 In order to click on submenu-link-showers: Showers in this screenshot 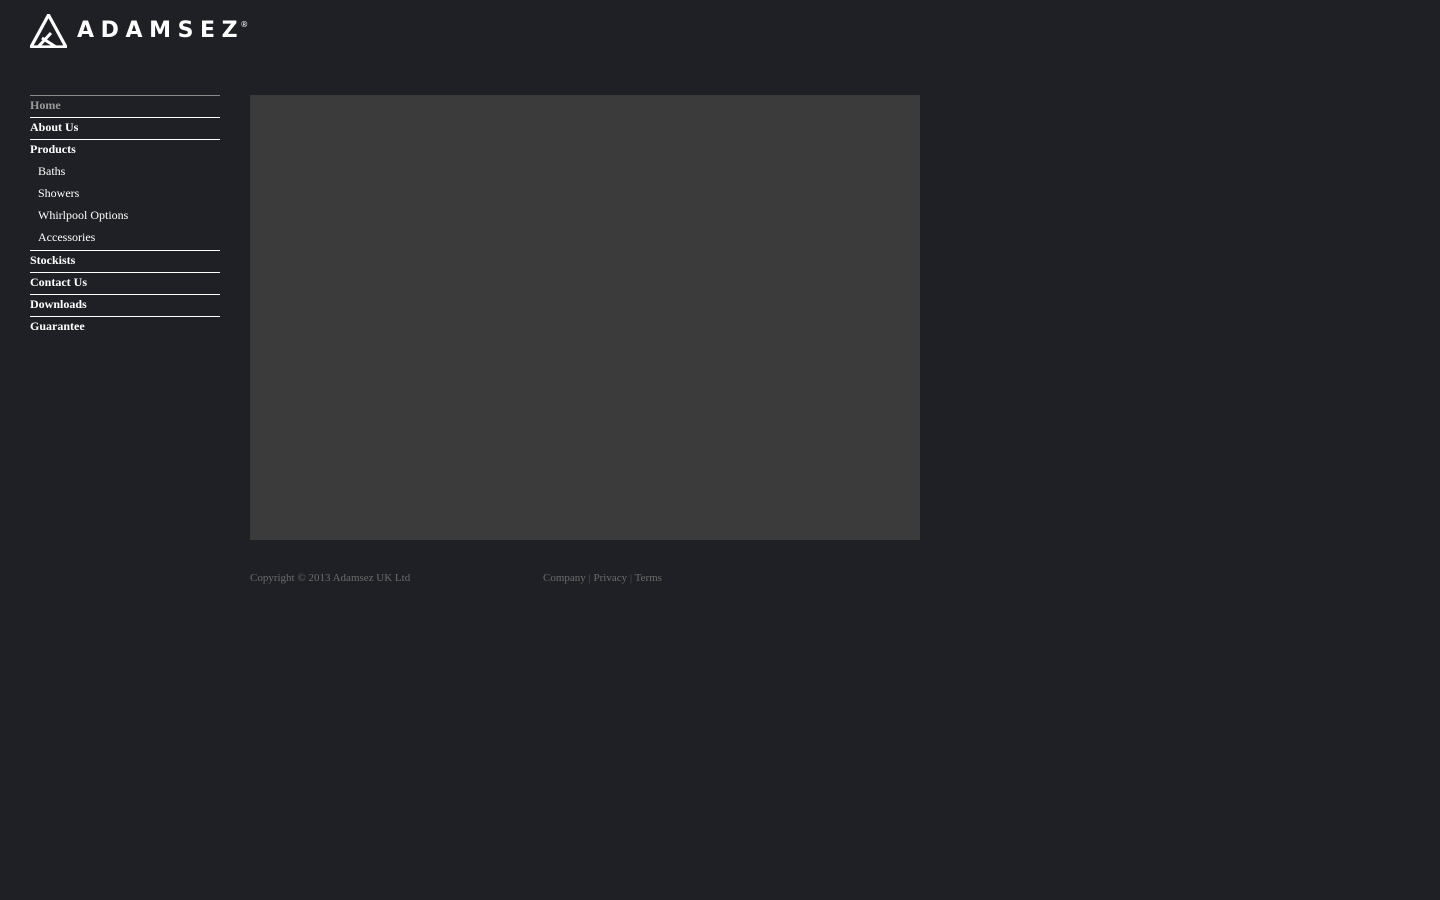, I will do `click(125, 194)`.